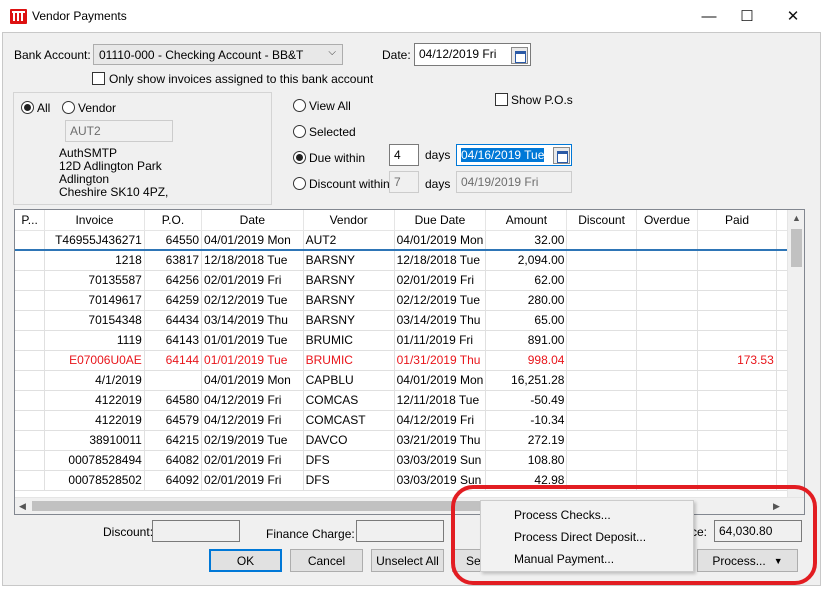  I want to click on column-header-date: Date, so click(252, 220).